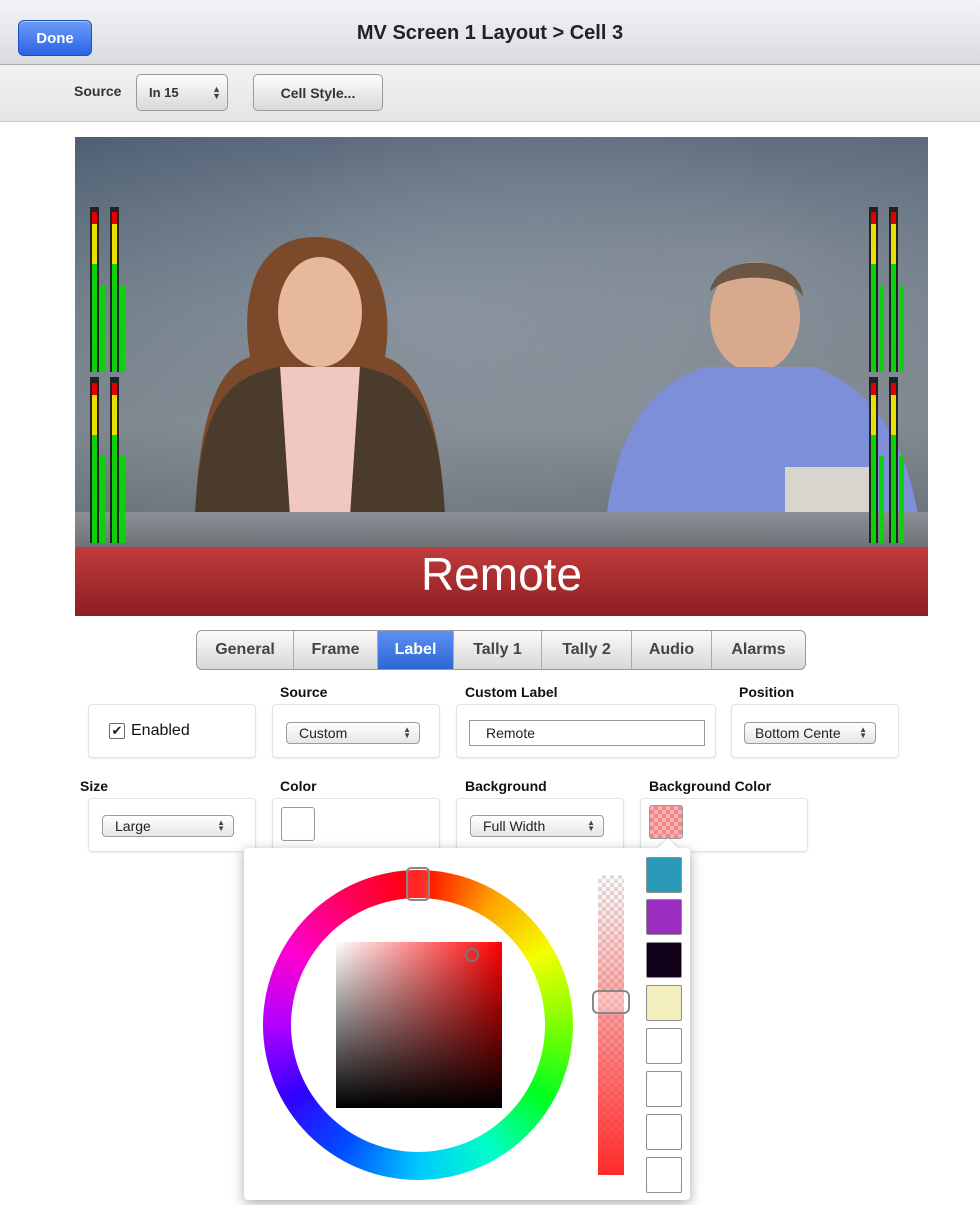 The height and width of the screenshot is (1205, 980). Describe the element at coordinates (117, 731) in the screenshot. I see `enabled-checkbox: ✔` at that location.